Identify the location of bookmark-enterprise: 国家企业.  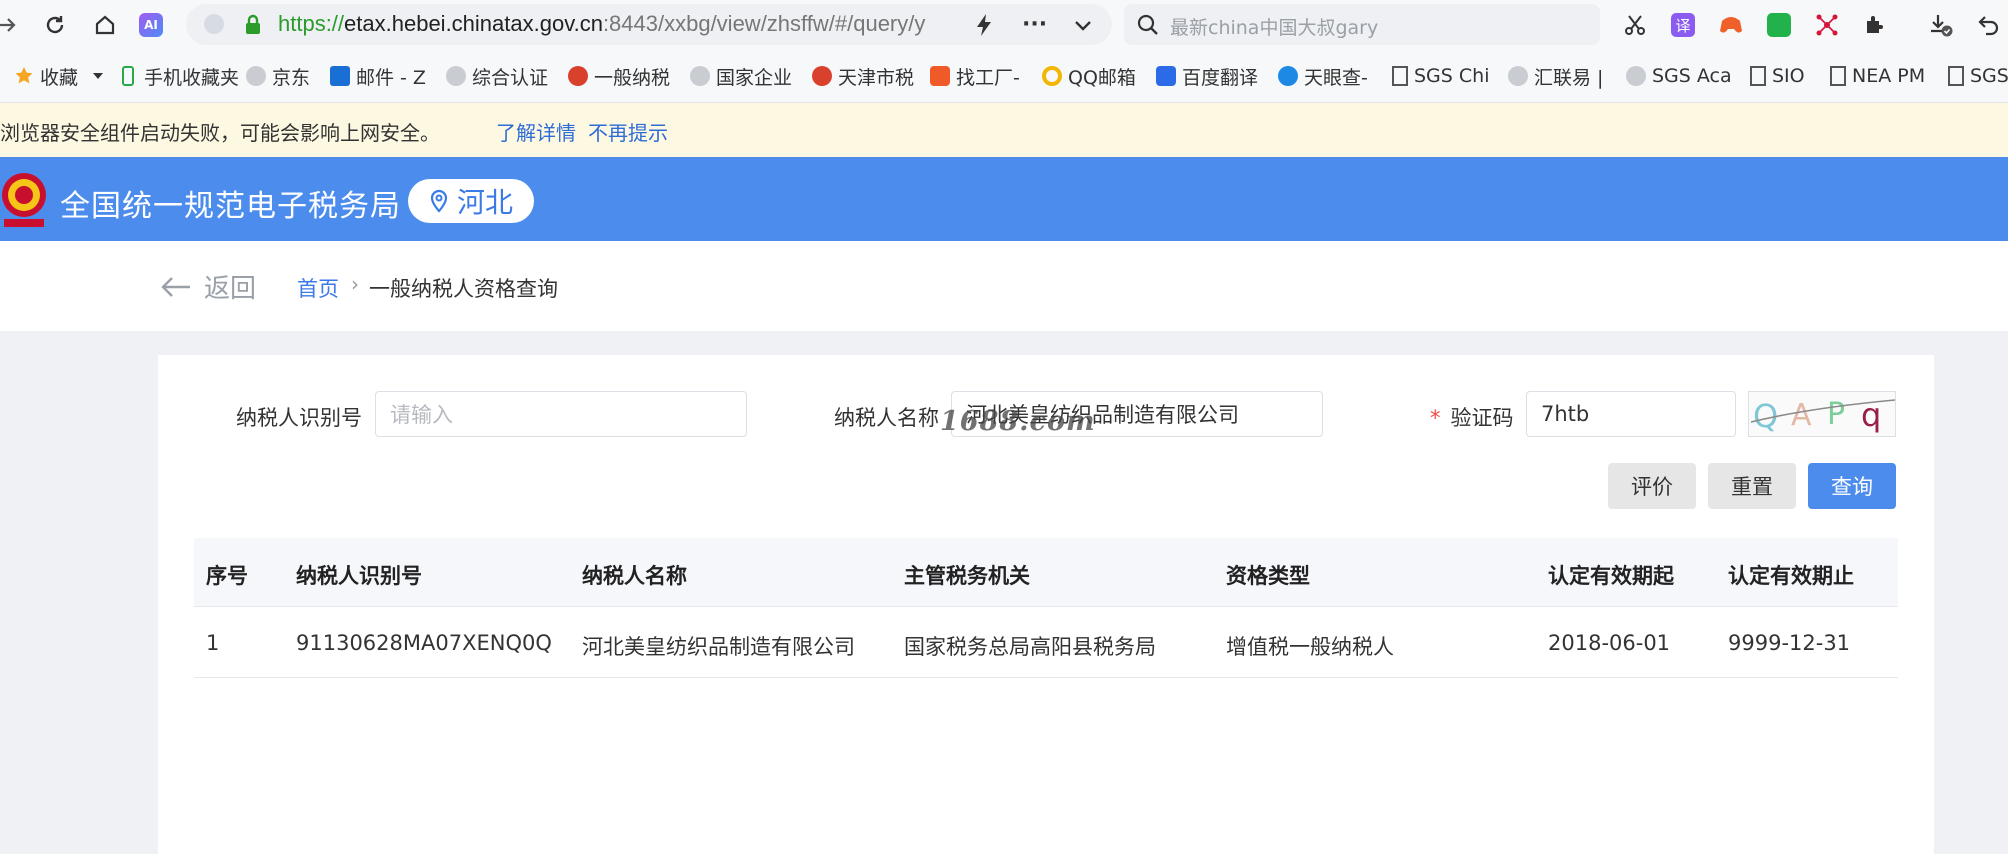
(741, 76).